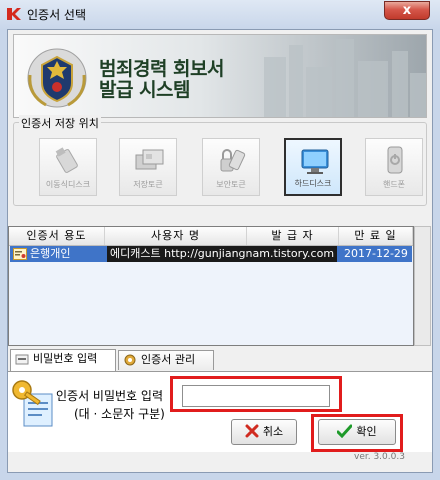 Image resolution: width=440 pixels, height=480 pixels. I want to click on phone-icon, so click(395, 160).